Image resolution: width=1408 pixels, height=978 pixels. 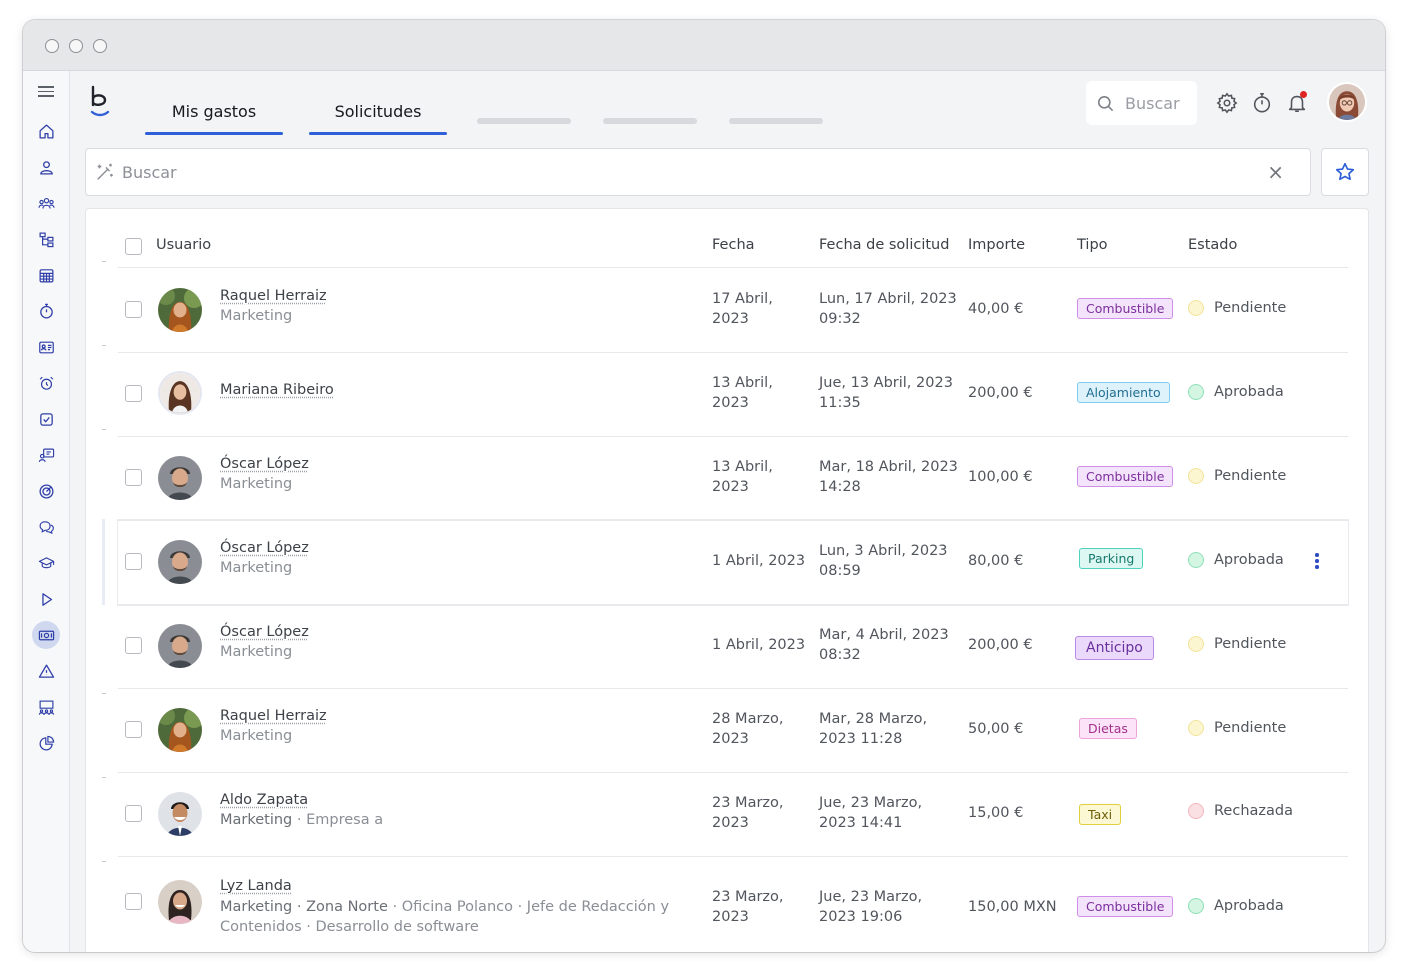 What do you see at coordinates (46, 491) in the screenshot?
I see `target-icon` at bounding box center [46, 491].